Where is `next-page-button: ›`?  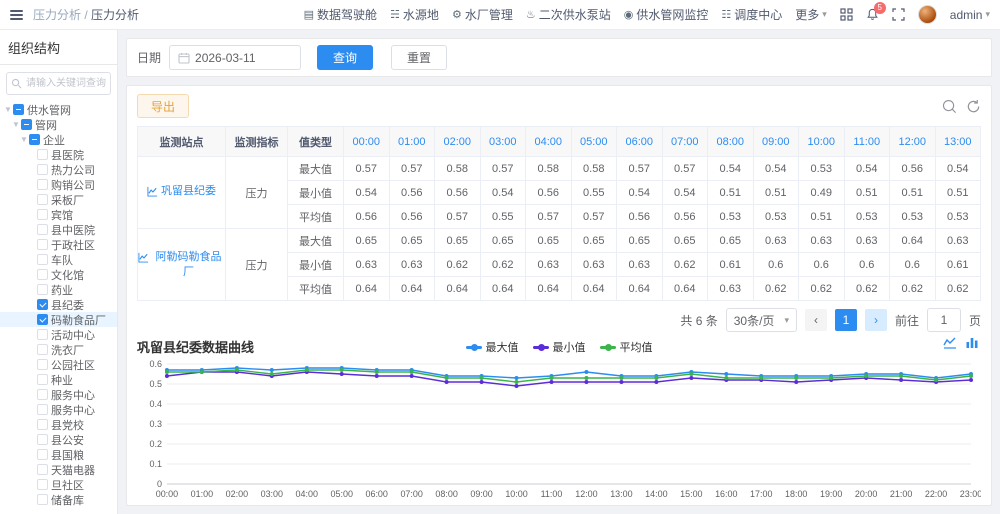 next-page-button: › is located at coordinates (875, 320).